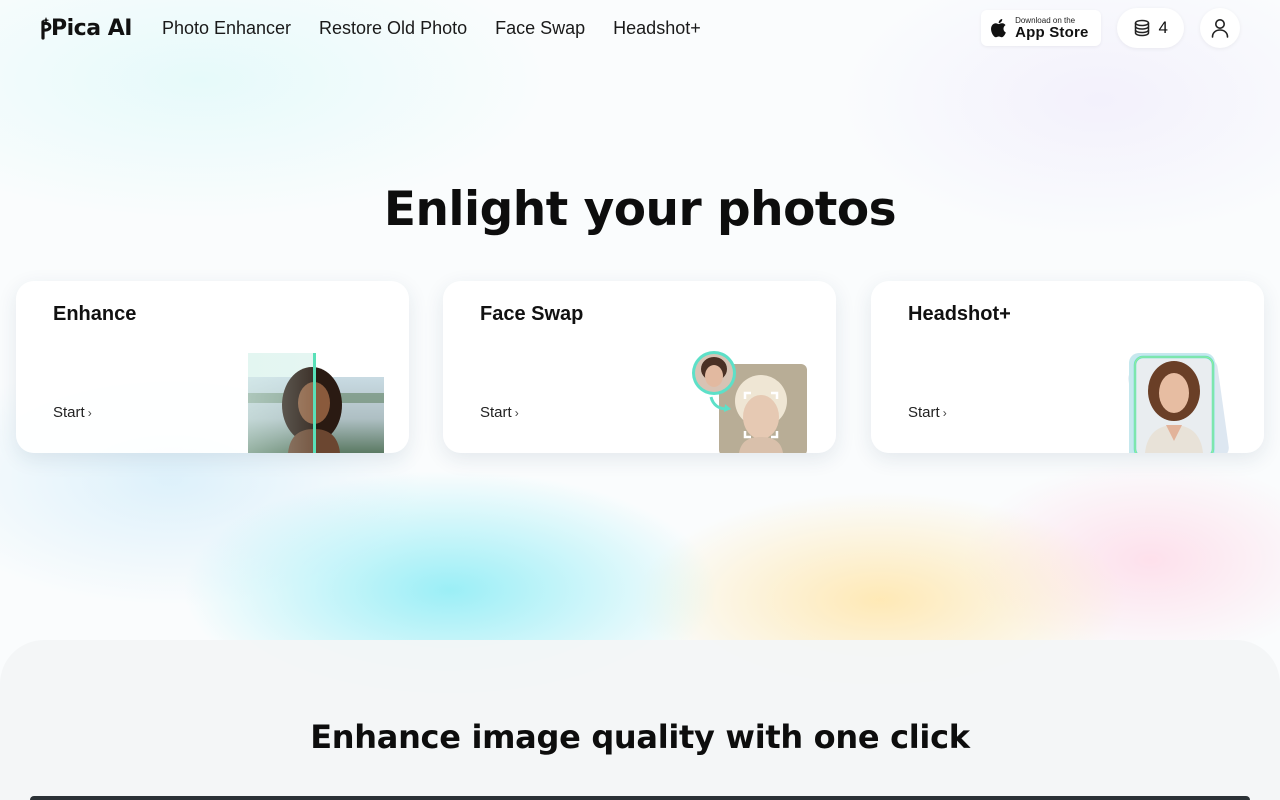 The height and width of the screenshot is (800, 1280). I want to click on user-account-button, so click(1220, 28).